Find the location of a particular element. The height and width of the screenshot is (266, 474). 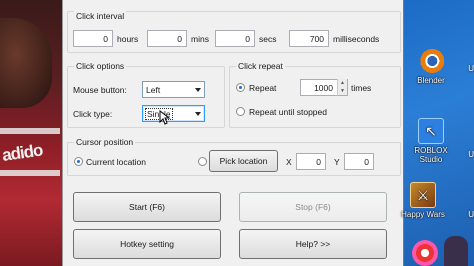

start-button: Start (F6) is located at coordinates (147, 207).